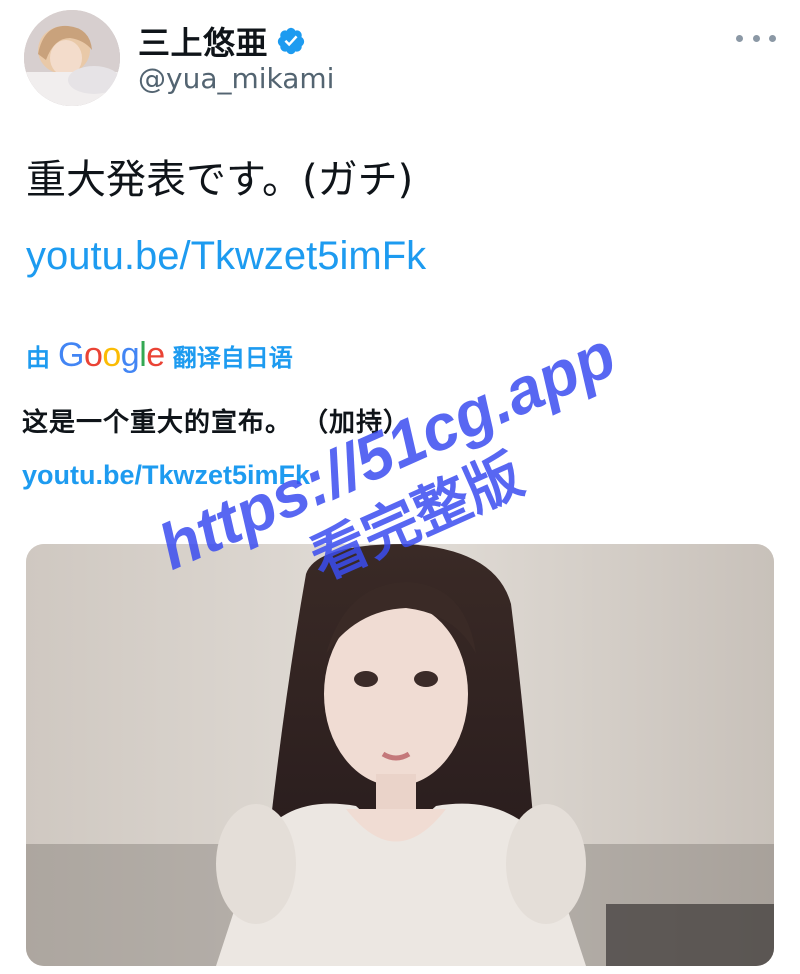  I want to click on translated-link: youtu.be/Tkwzet5imFk, so click(166, 475).